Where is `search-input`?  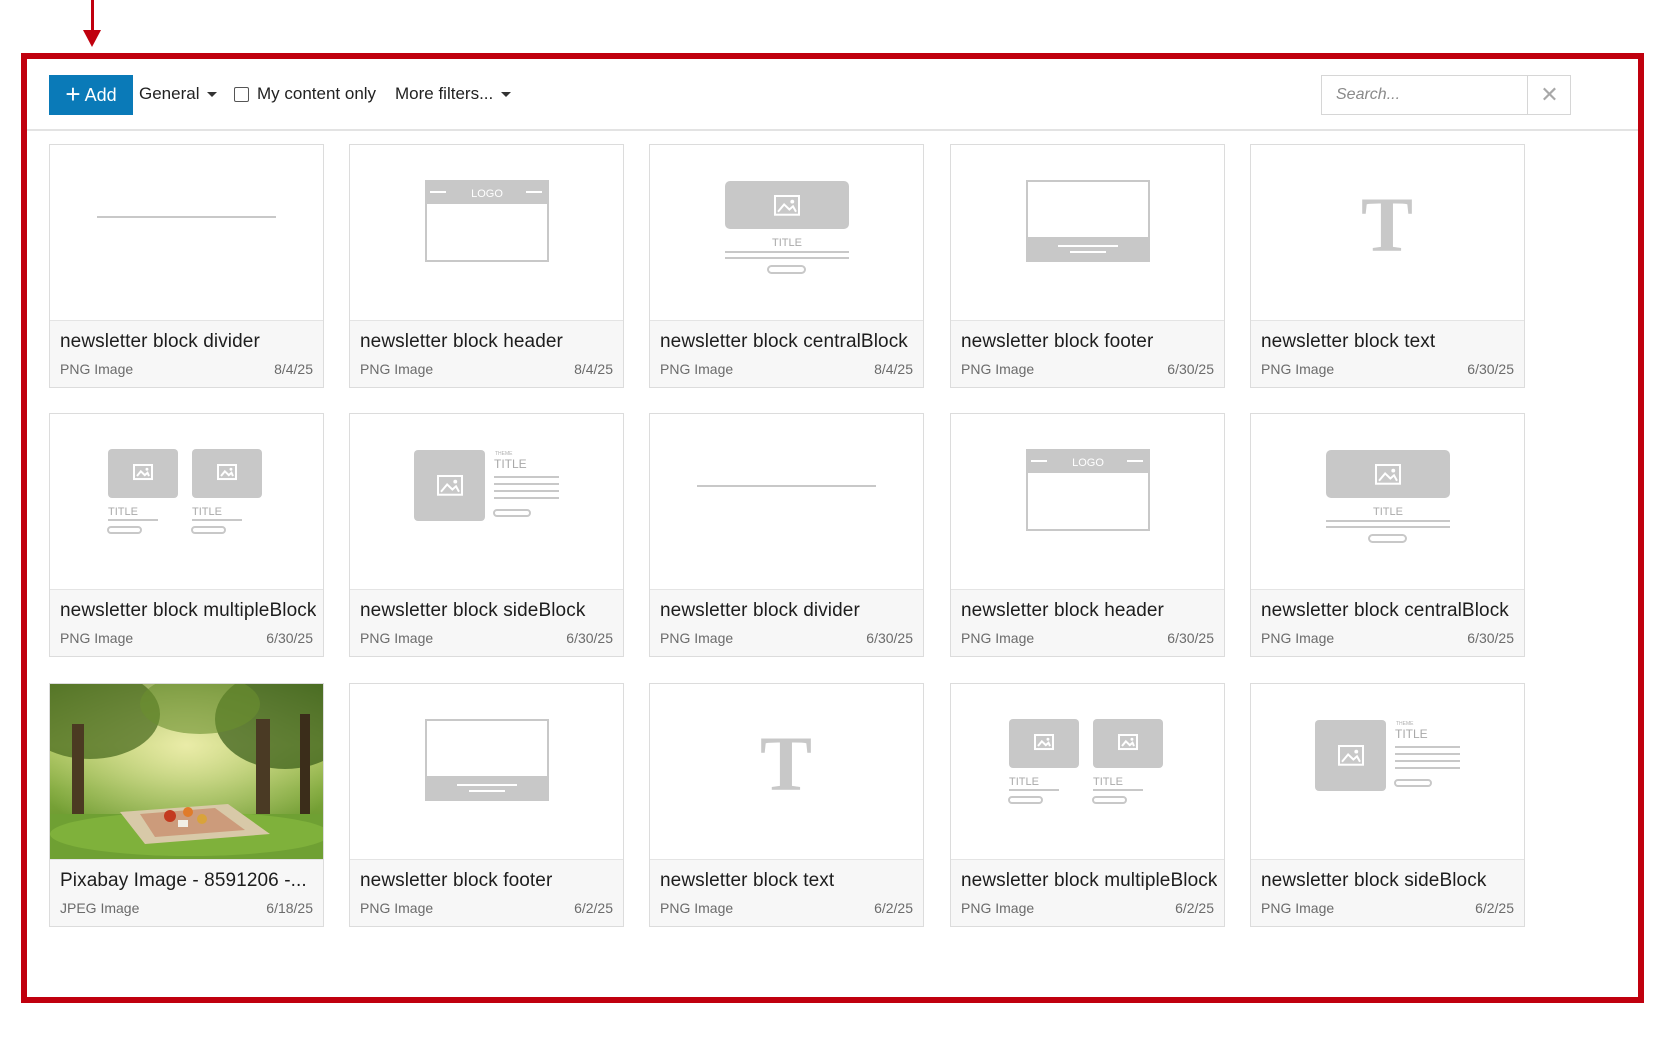 search-input is located at coordinates (1424, 95).